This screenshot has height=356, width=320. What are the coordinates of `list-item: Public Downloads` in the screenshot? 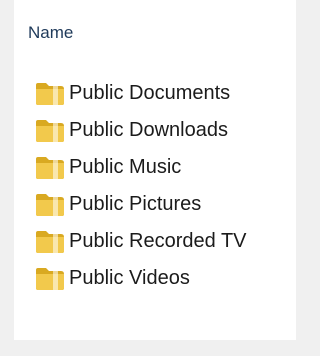 It's located at (140, 130).